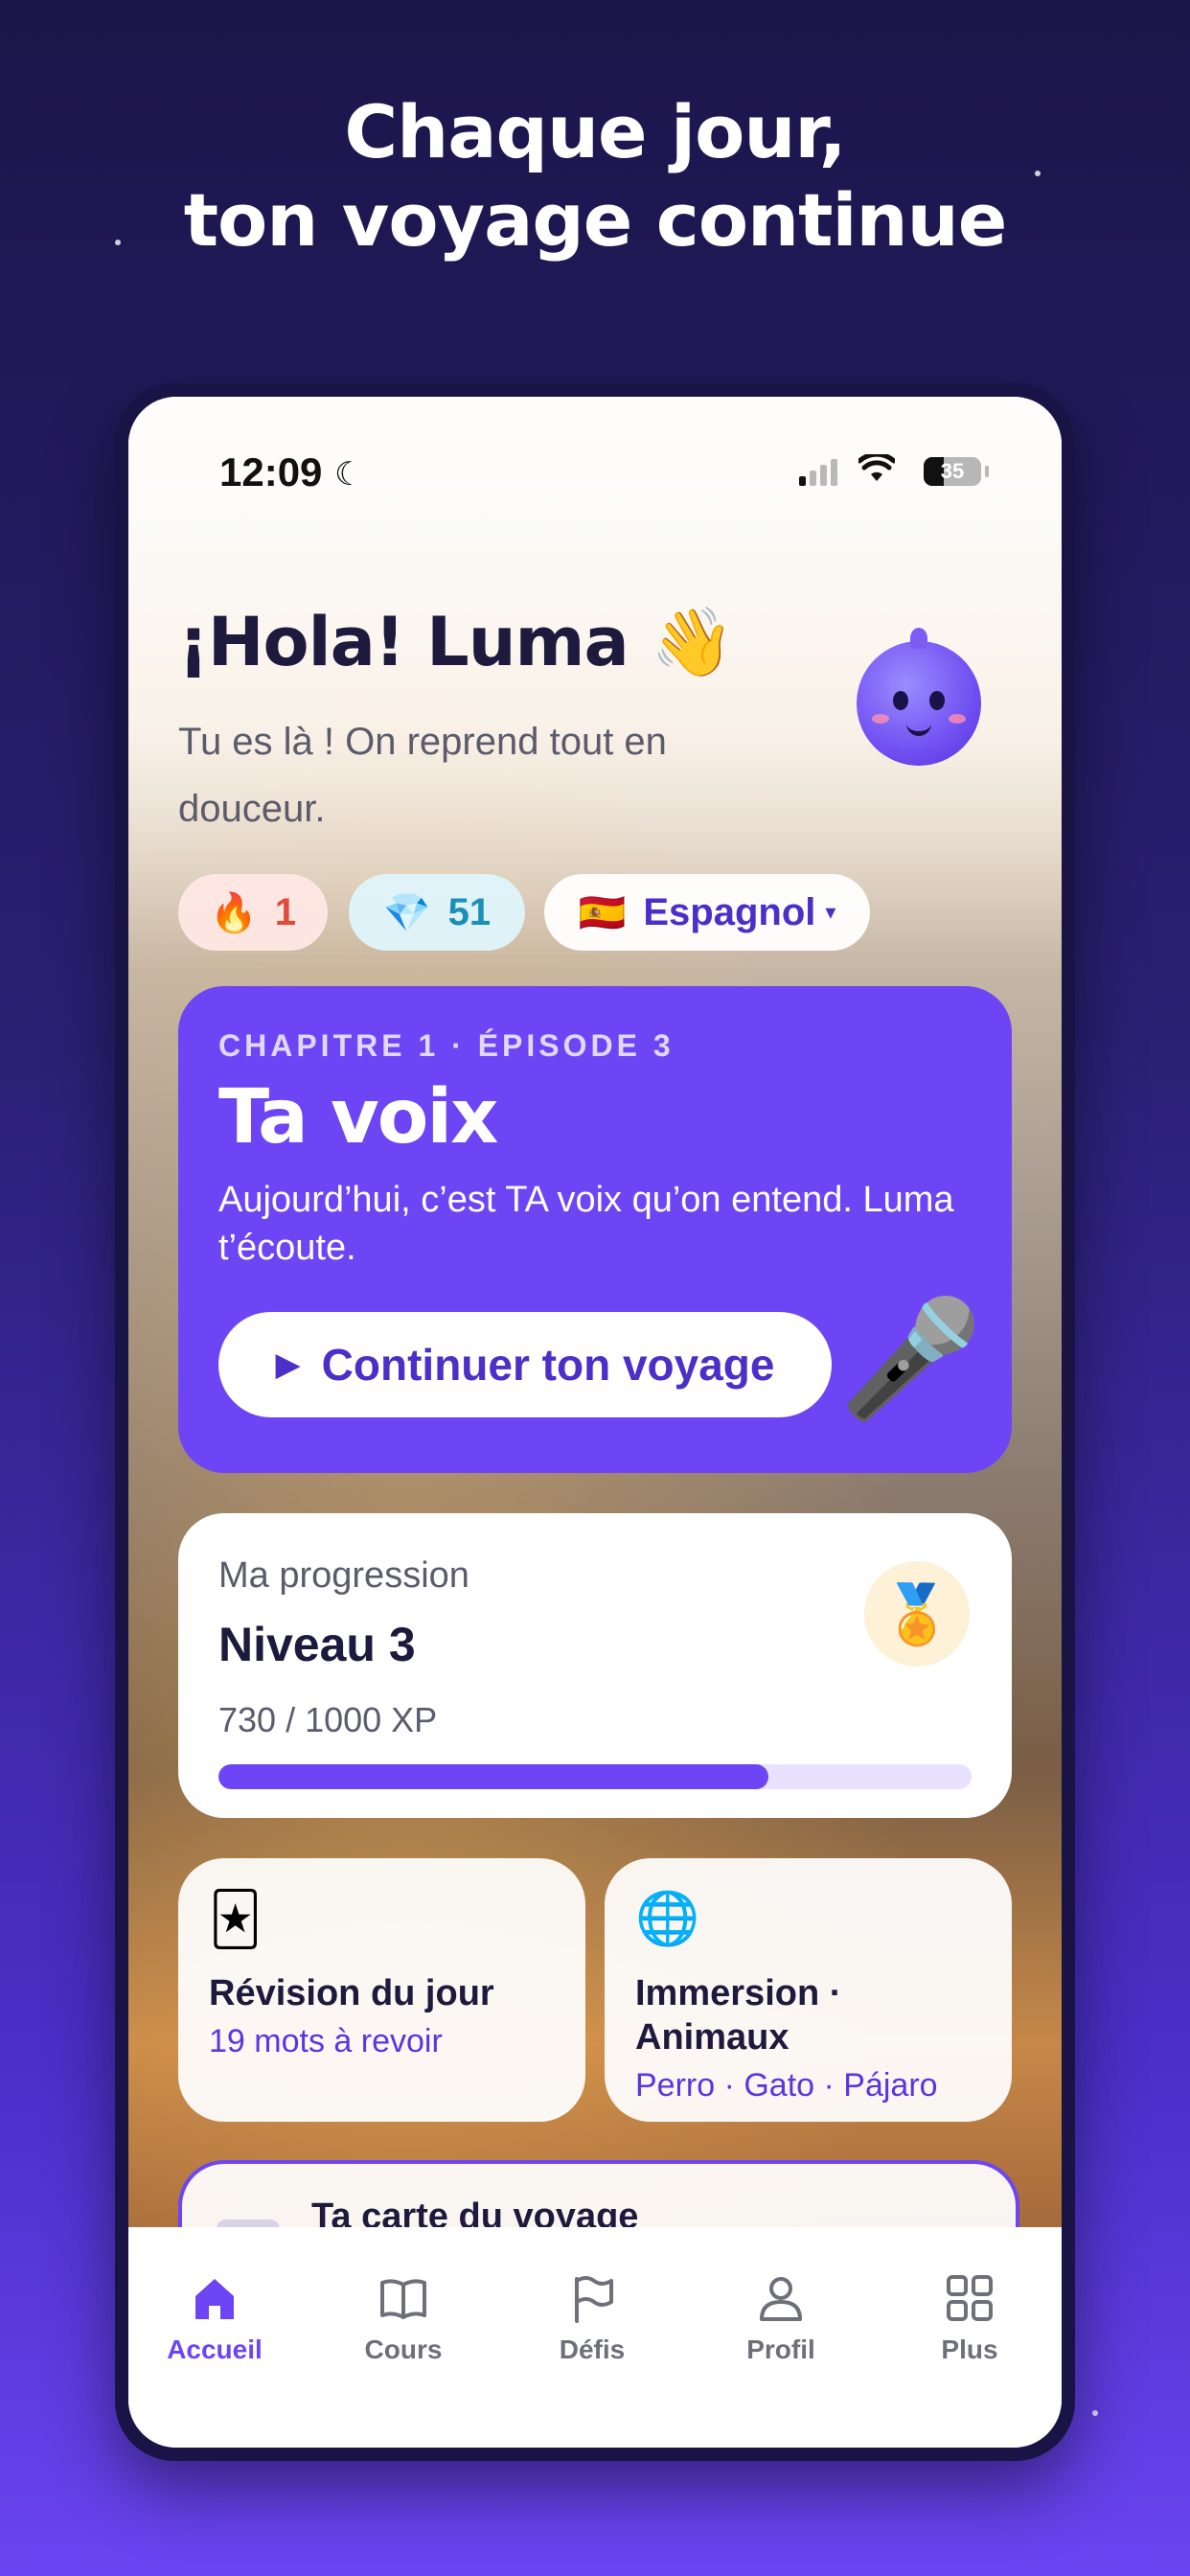 This screenshot has height=2576, width=1190. What do you see at coordinates (548, 1365) in the screenshot?
I see `continue-journey-label: Continuer ton voyage` at bounding box center [548, 1365].